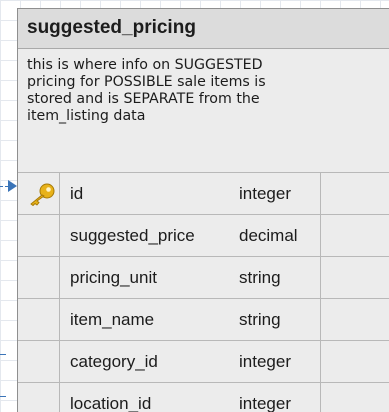  Describe the element at coordinates (112, 319) in the screenshot. I see `column-name: item_name` at that location.